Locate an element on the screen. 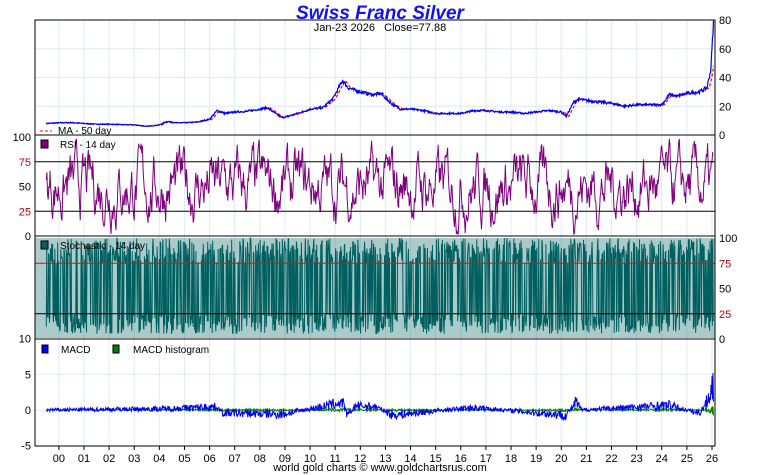 This screenshot has height=475, width=760. price-tick-label: 0 is located at coordinates (722, 136).